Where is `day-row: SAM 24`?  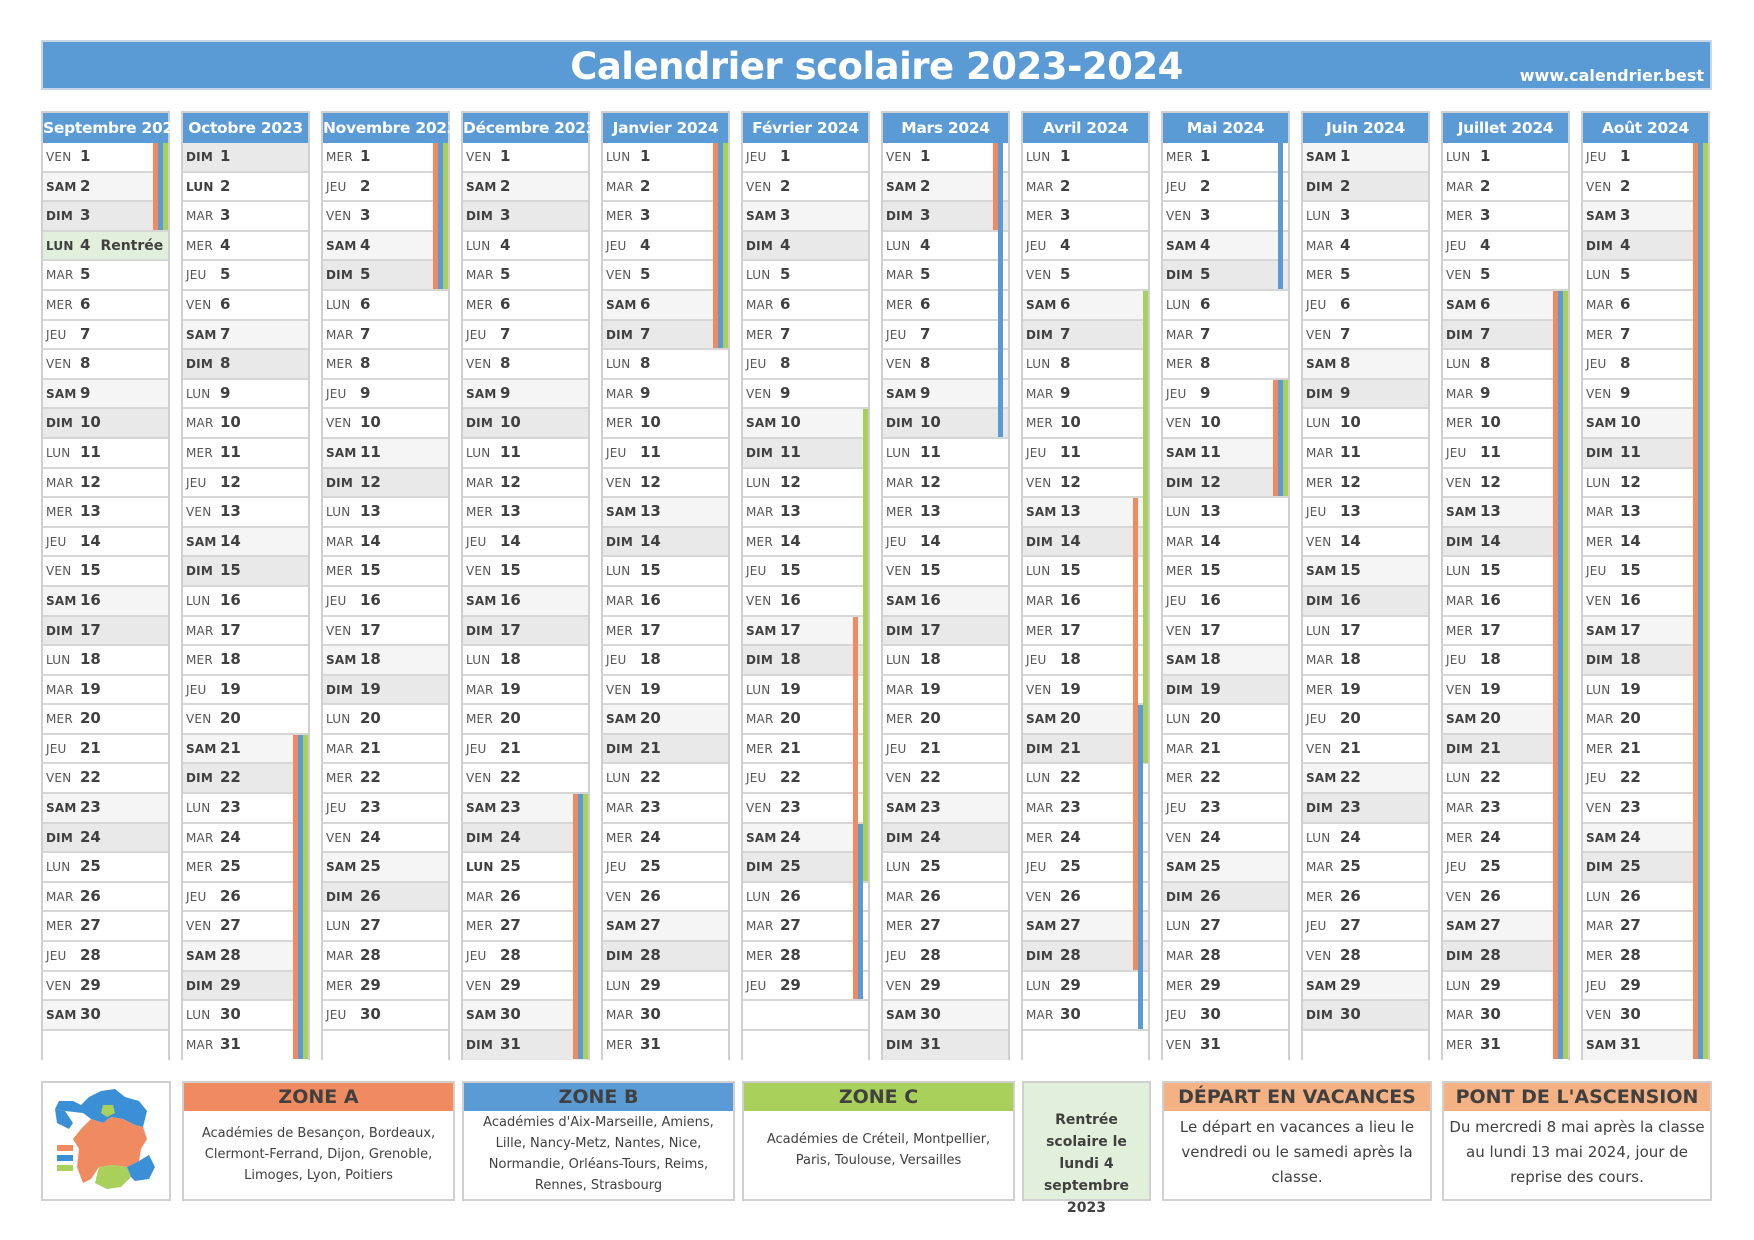
day-row: SAM 24 is located at coordinates (1645, 838).